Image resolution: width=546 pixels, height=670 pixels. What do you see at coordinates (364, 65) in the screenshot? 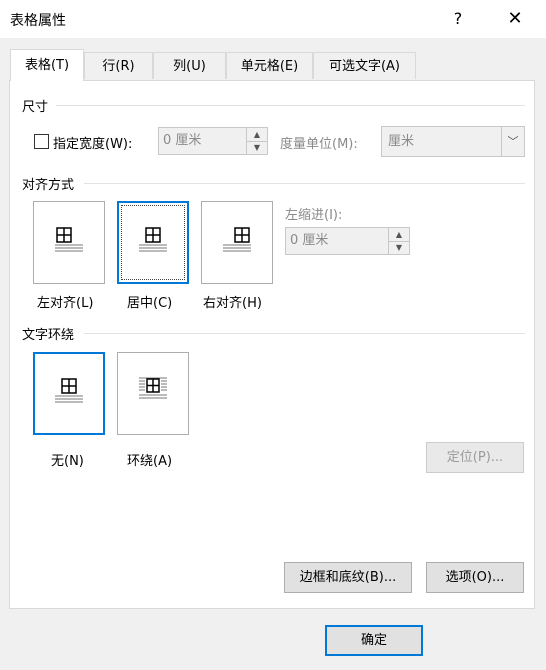
I see `tab-alt-text: 可选文字(A)` at bounding box center [364, 65].